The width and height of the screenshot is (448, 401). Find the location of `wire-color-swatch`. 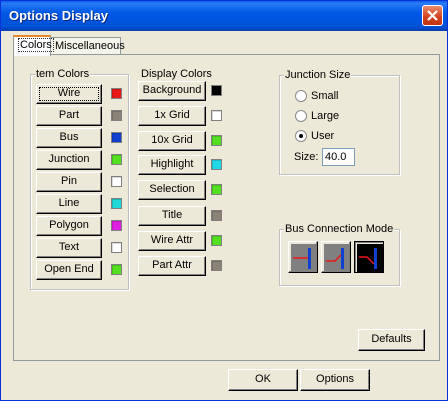

wire-color-swatch is located at coordinates (116, 93).